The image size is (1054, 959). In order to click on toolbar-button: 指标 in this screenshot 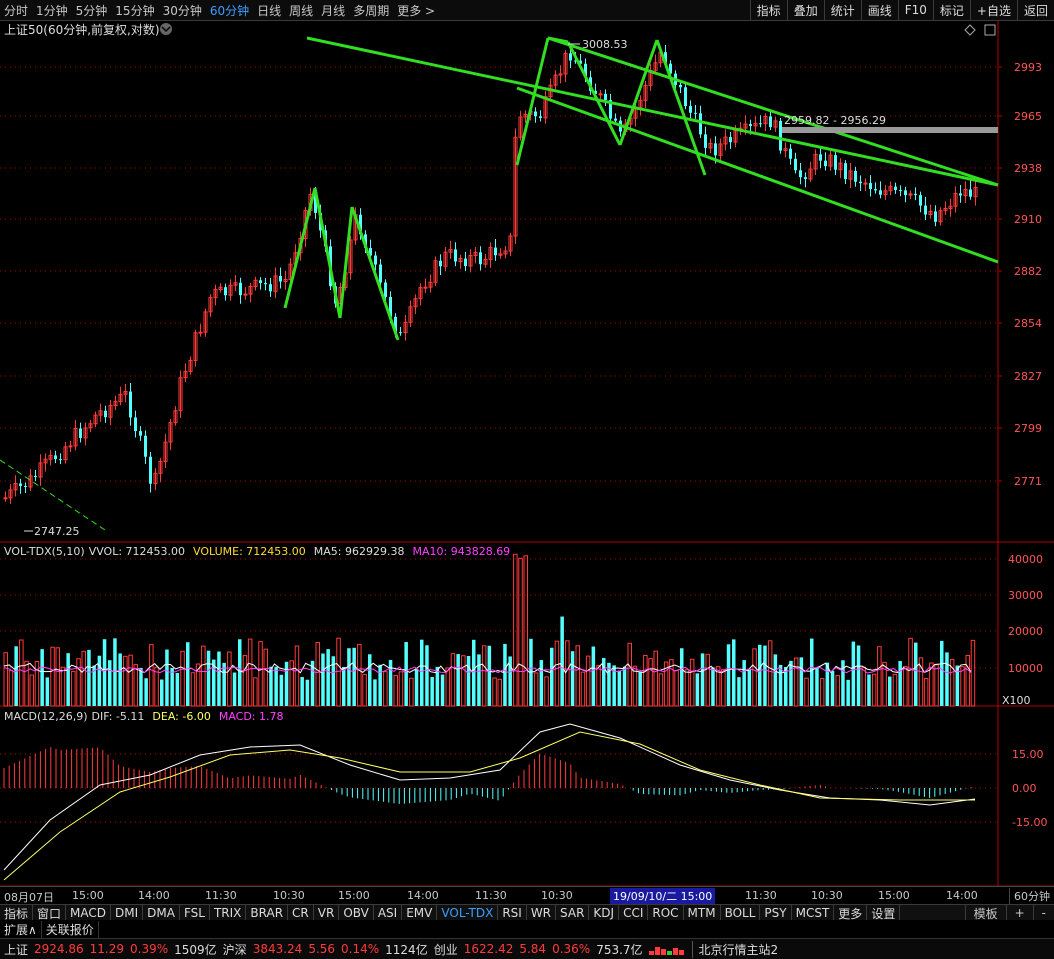, I will do `click(768, 10)`.